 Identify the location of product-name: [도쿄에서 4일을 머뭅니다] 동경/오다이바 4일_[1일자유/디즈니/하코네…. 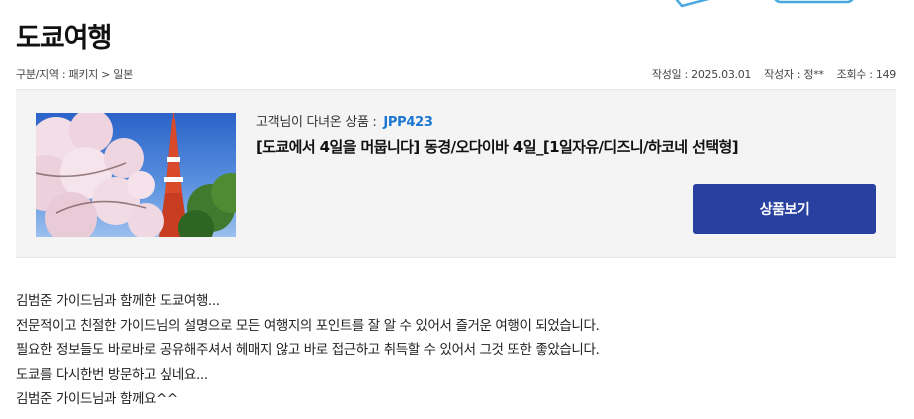
(497, 146).